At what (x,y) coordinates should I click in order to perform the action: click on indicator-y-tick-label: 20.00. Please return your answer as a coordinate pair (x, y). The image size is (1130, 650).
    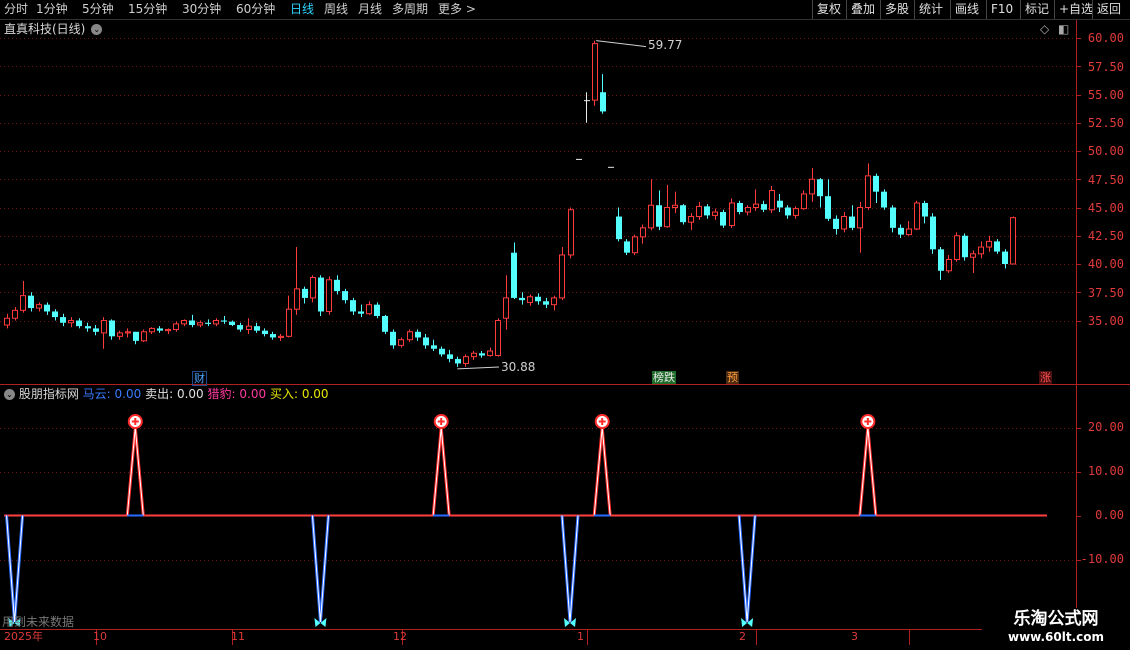
    Looking at the image, I should click on (1105, 427).